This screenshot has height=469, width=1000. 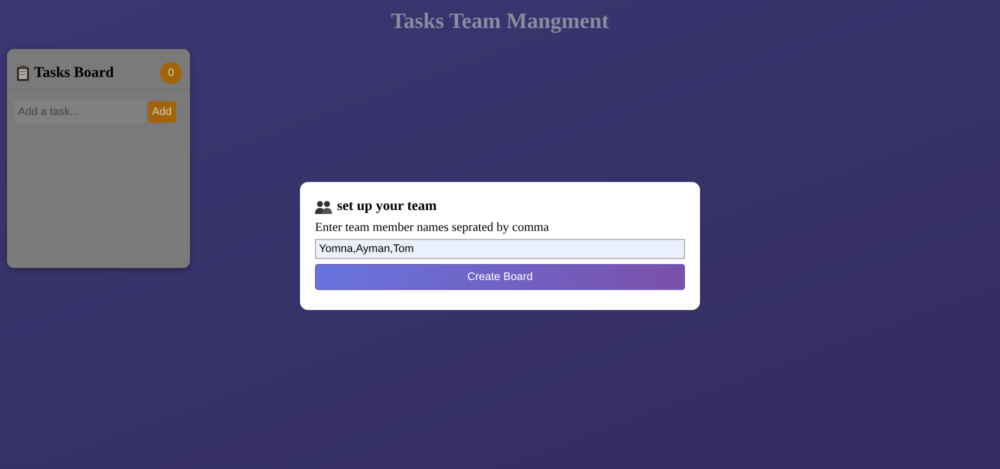 What do you see at coordinates (387, 207) in the screenshot?
I see `dialog-title: set up your team` at bounding box center [387, 207].